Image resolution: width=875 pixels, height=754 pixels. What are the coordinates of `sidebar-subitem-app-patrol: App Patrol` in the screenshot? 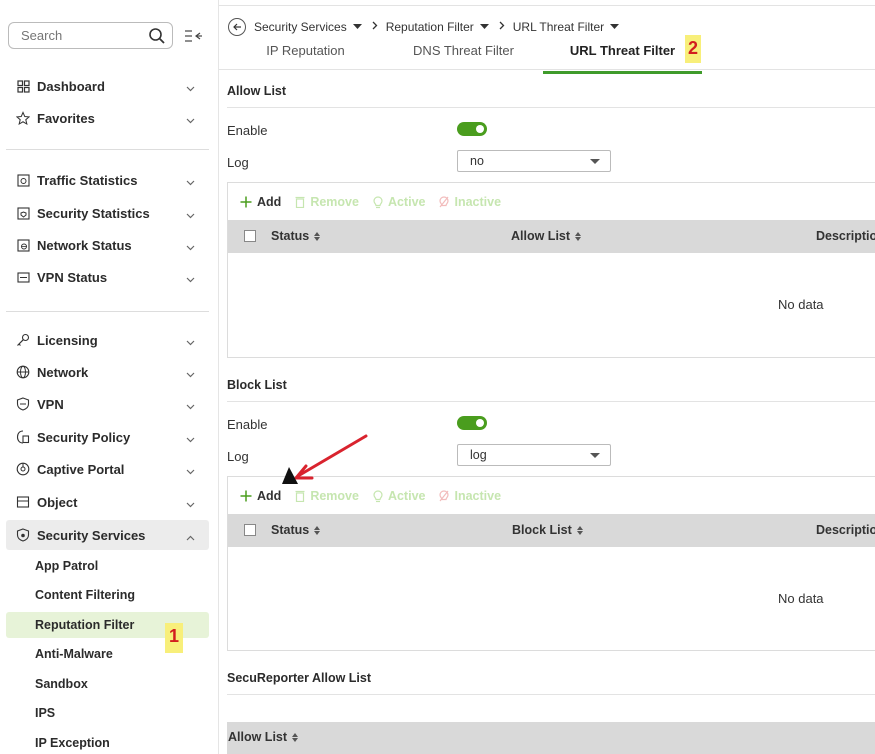 It's located at (107, 566).